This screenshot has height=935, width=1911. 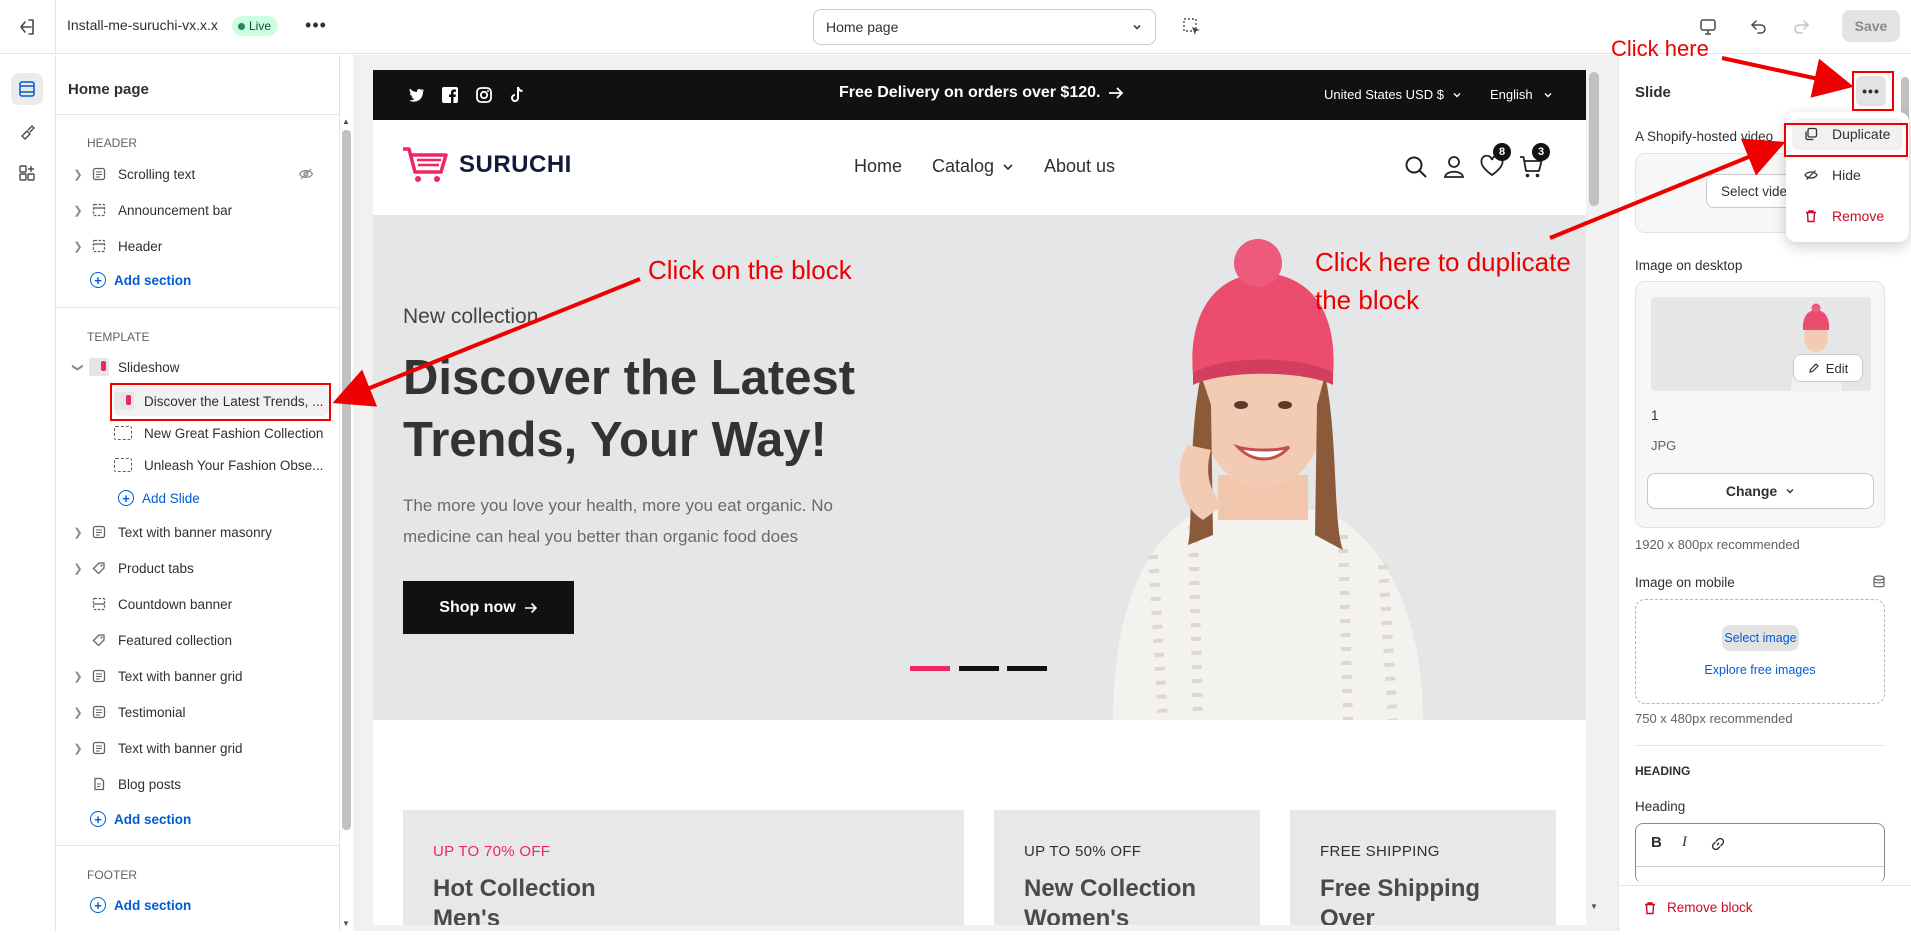 I want to click on apps-icon, so click(x=27, y=173).